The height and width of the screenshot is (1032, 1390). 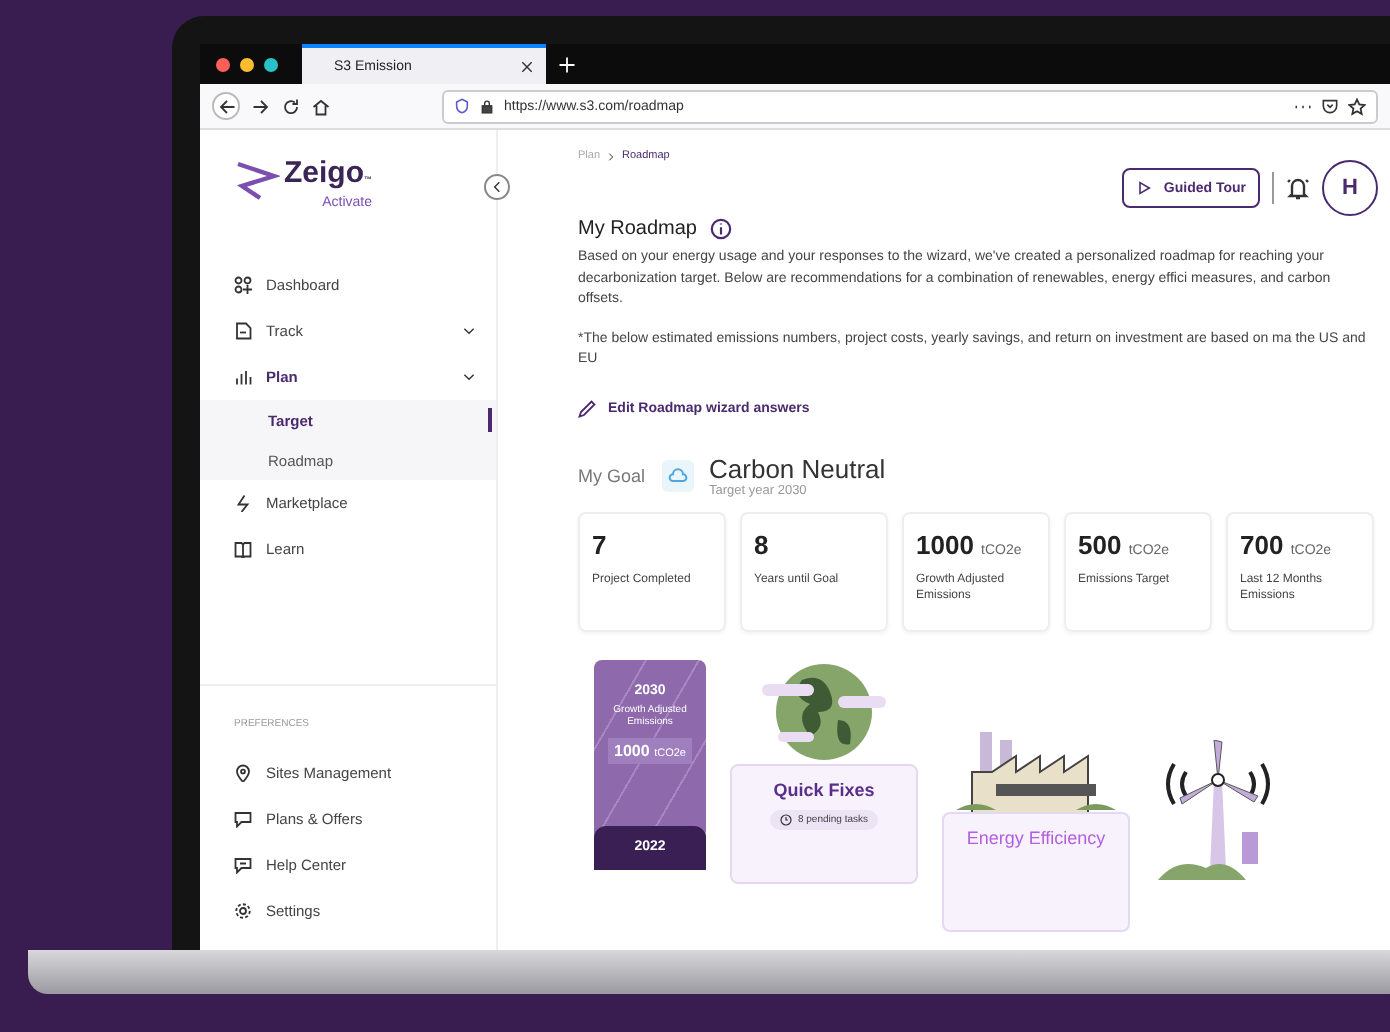 What do you see at coordinates (527, 66) in the screenshot?
I see `close-icon` at bounding box center [527, 66].